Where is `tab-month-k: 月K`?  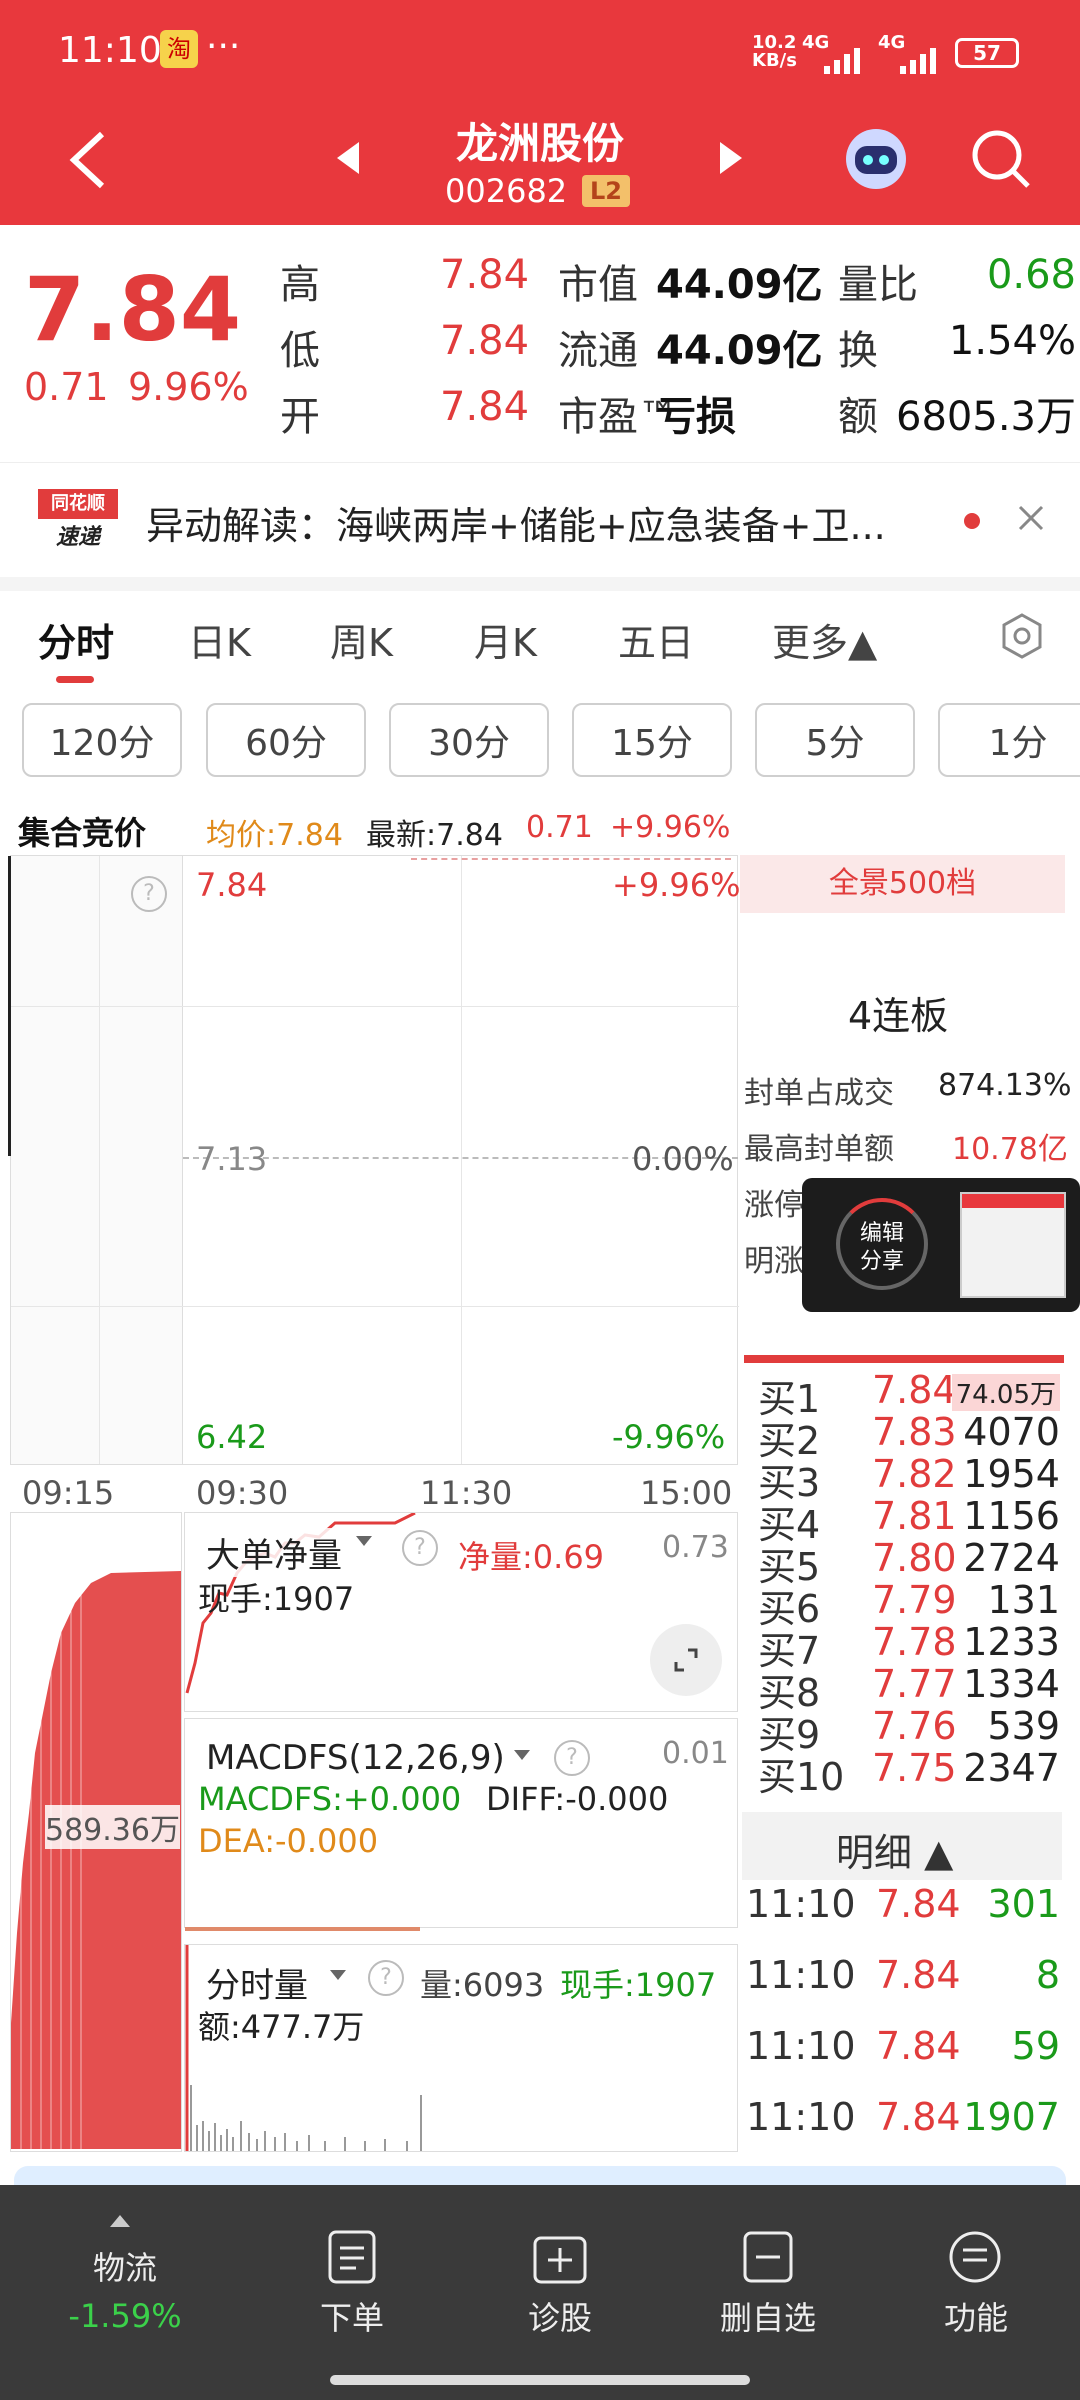 tab-month-k: 月K is located at coordinates (505, 639).